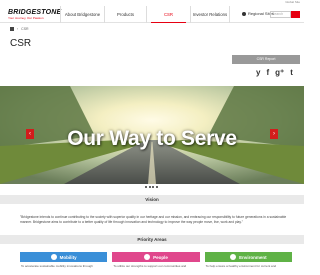  Describe the element at coordinates (244, 13) in the screenshot. I see `globe-icon` at that location.